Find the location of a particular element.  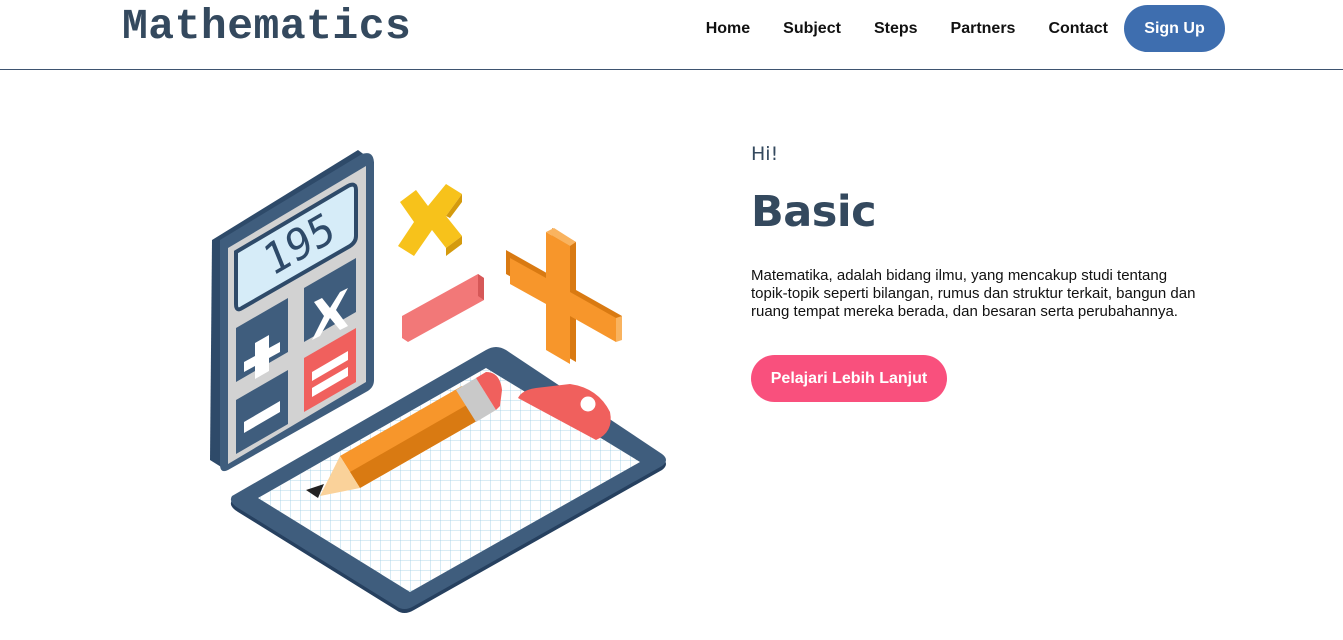

brand-logo: Mathematics is located at coordinates (266, 26).